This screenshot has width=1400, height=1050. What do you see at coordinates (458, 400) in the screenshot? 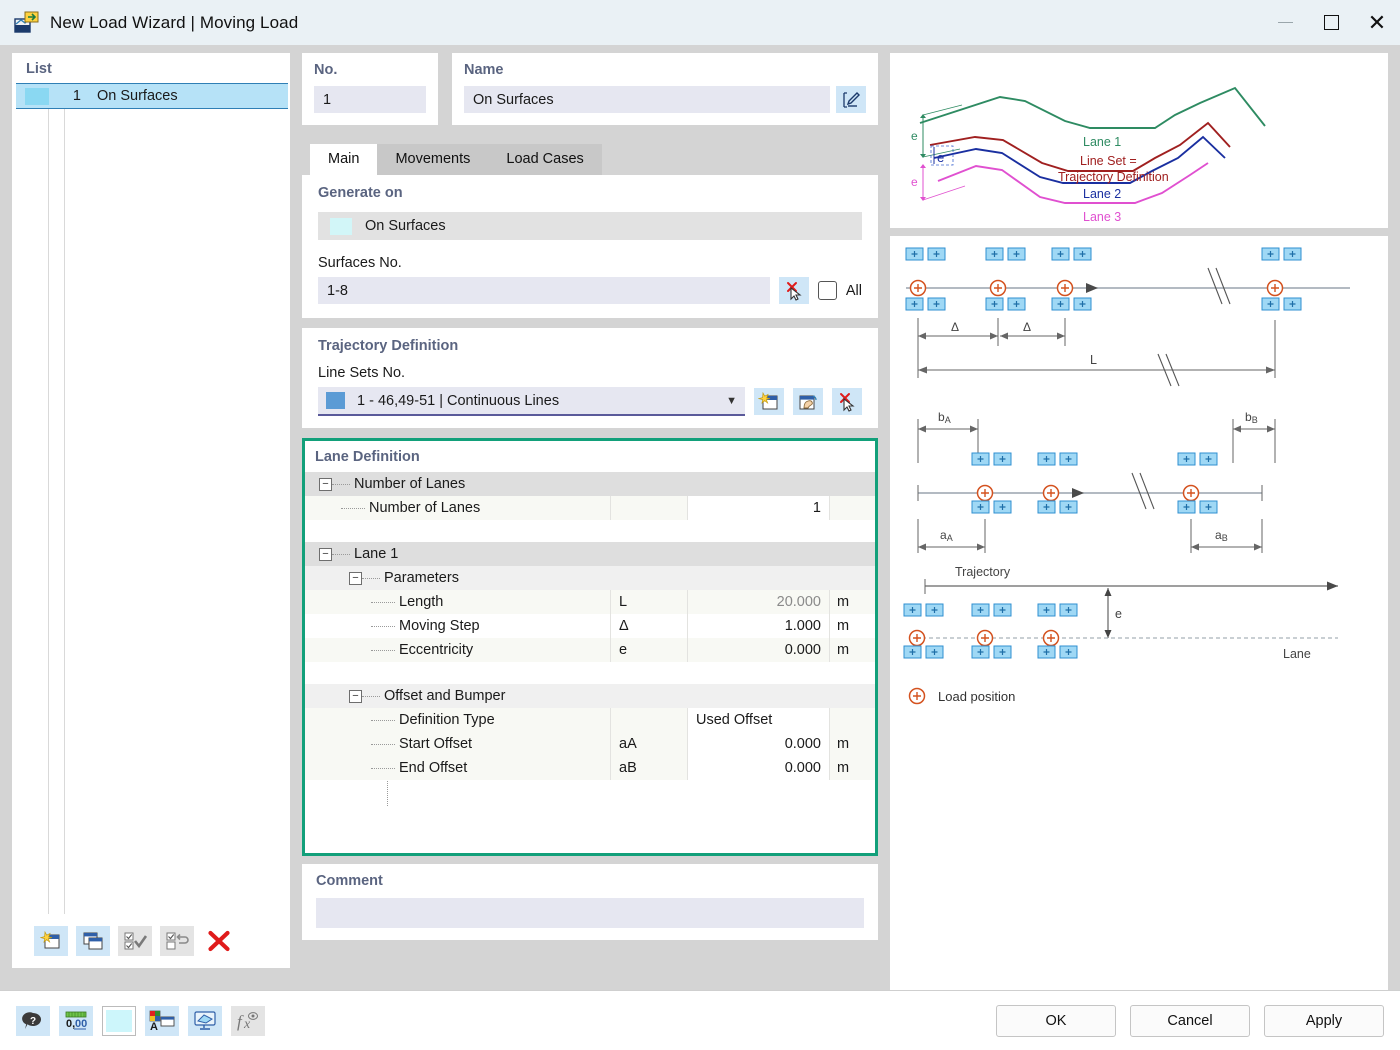
I see `line-sets-value: 1 - 46,49-51 | Continuous Lines` at bounding box center [458, 400].